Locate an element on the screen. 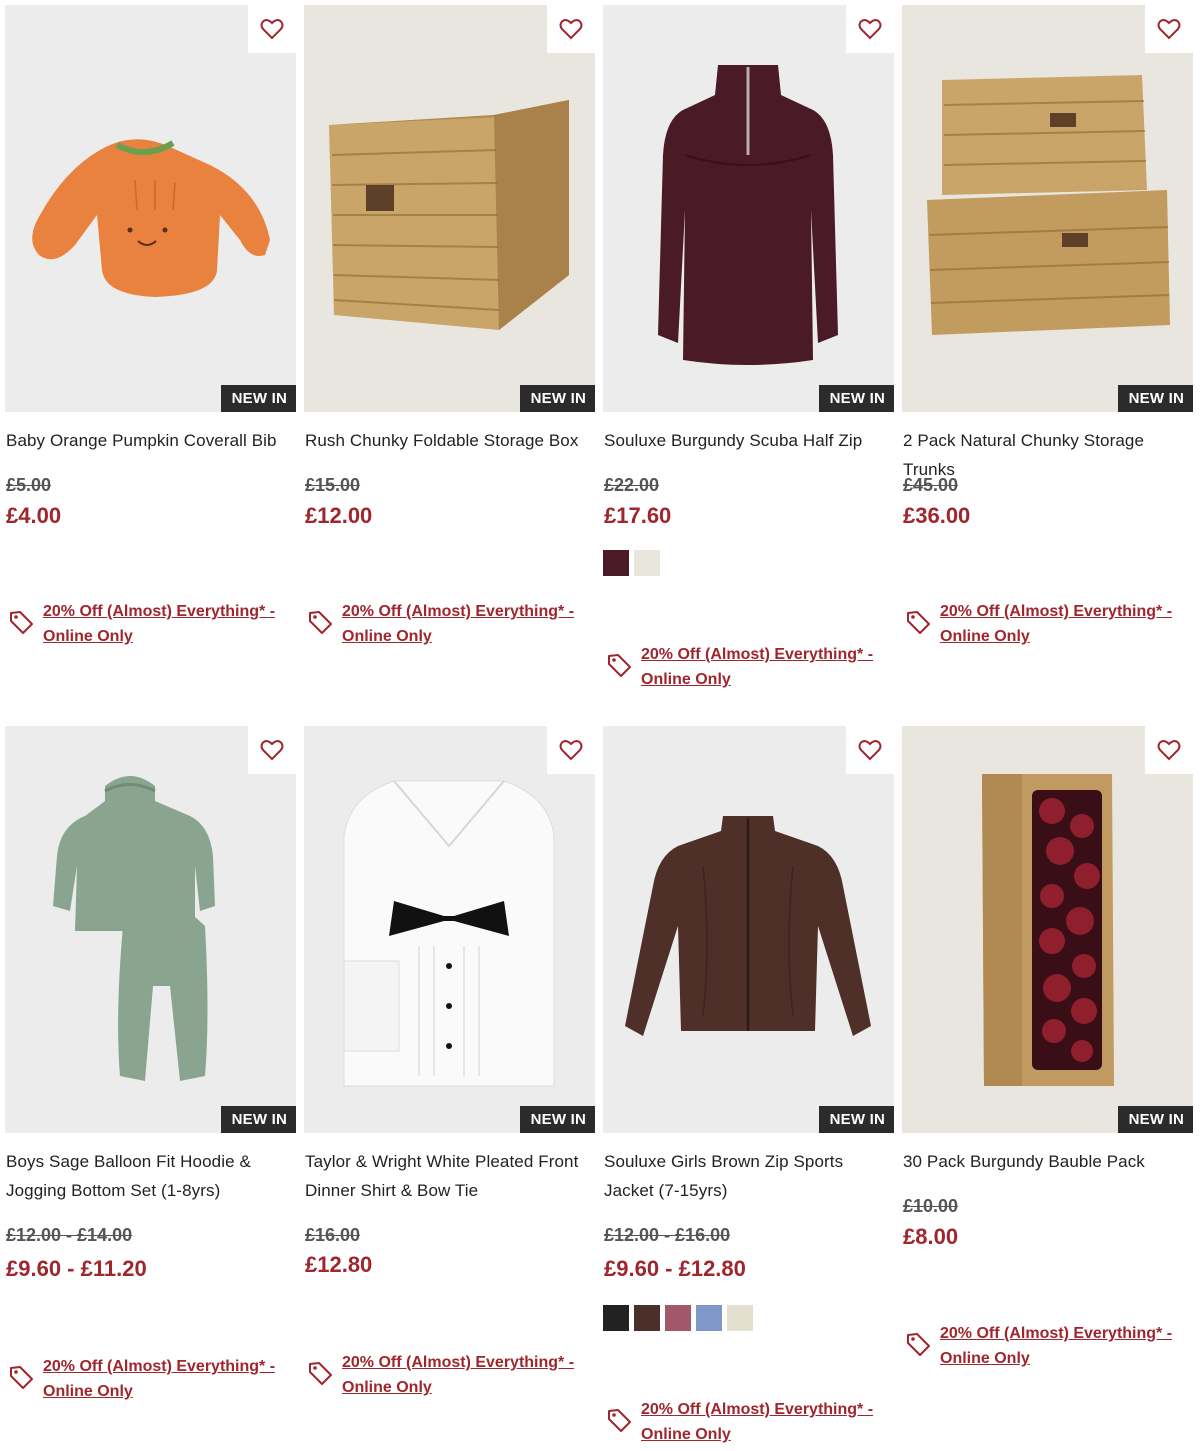  orange-pumpkin-bib-image is located at coordinates (150, 208).